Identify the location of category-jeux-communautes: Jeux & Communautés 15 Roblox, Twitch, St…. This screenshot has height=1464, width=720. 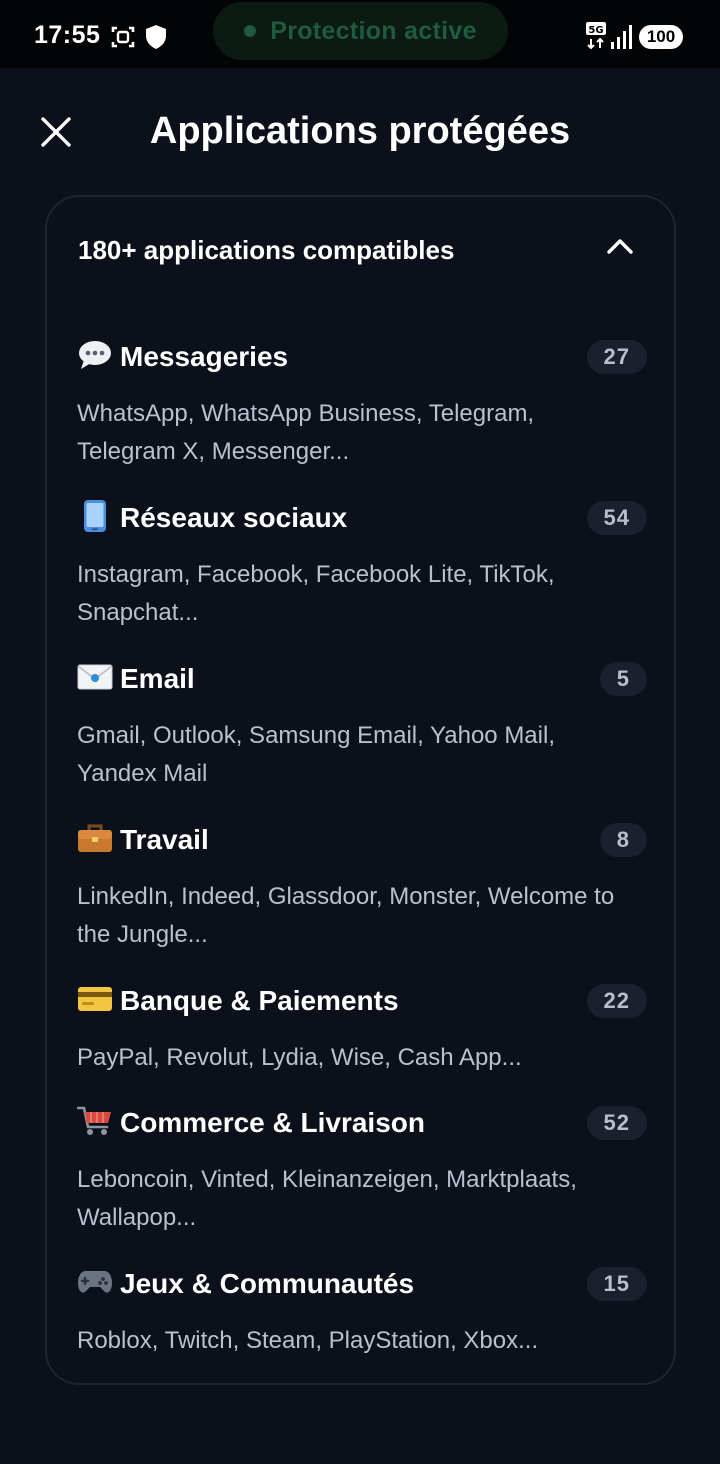
(362, 1311).